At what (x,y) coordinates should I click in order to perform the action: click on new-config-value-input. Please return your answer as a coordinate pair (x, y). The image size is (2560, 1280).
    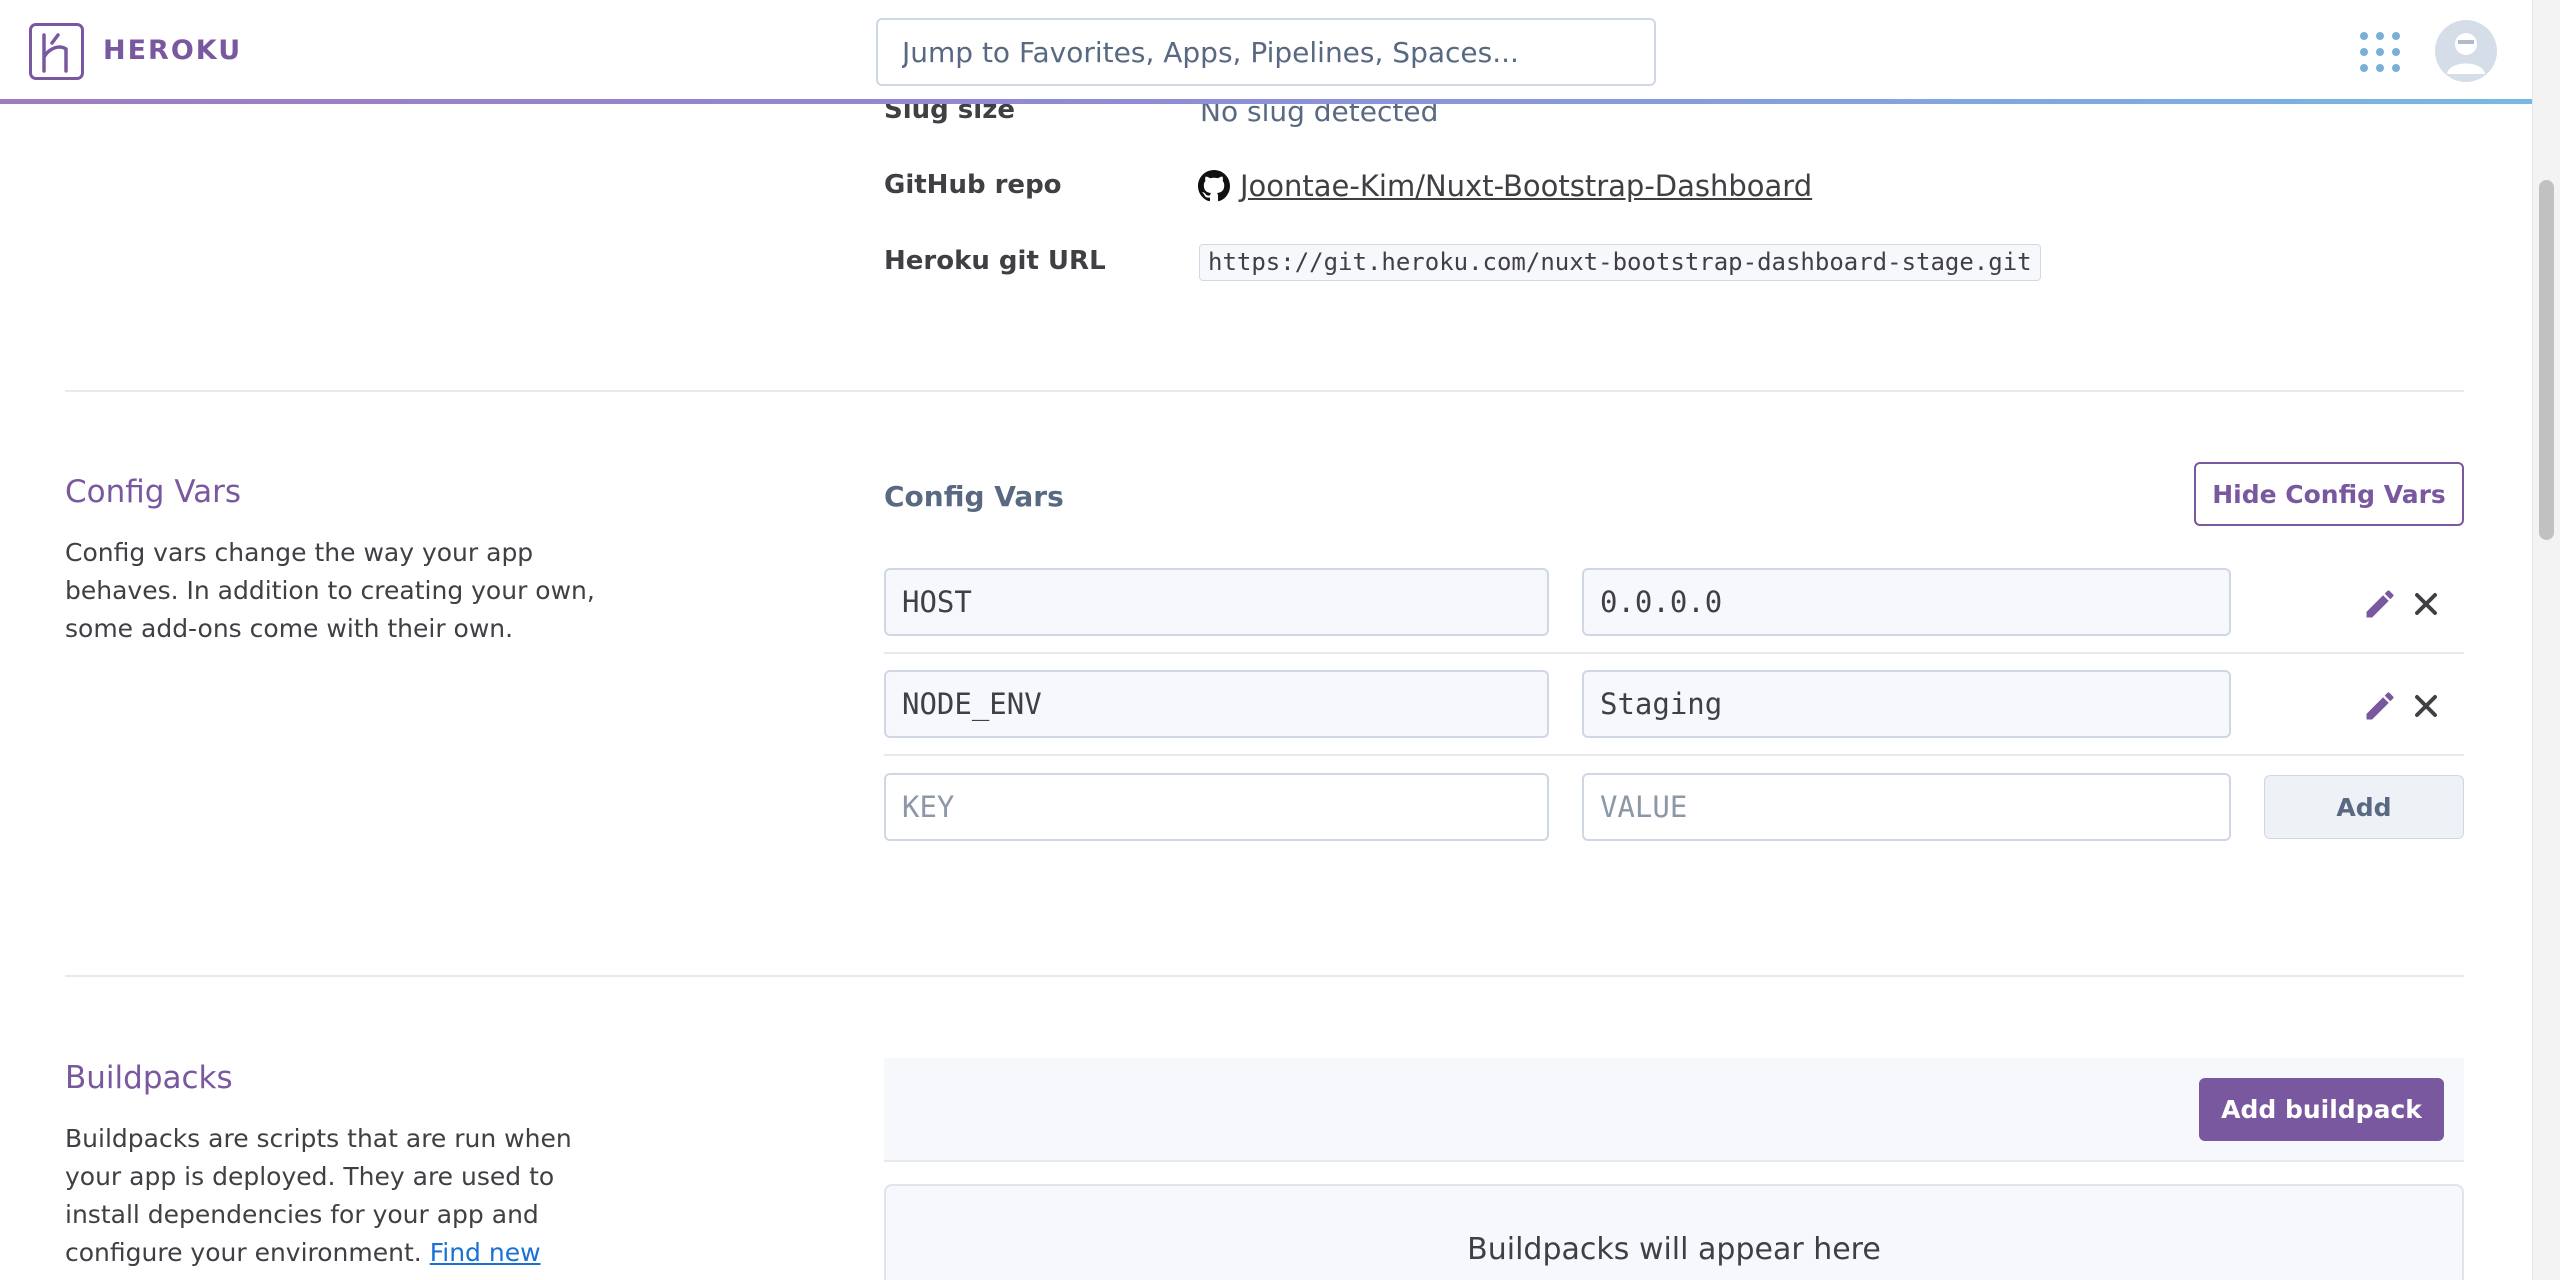
    Looking at the image, I should click on (1906, 807).